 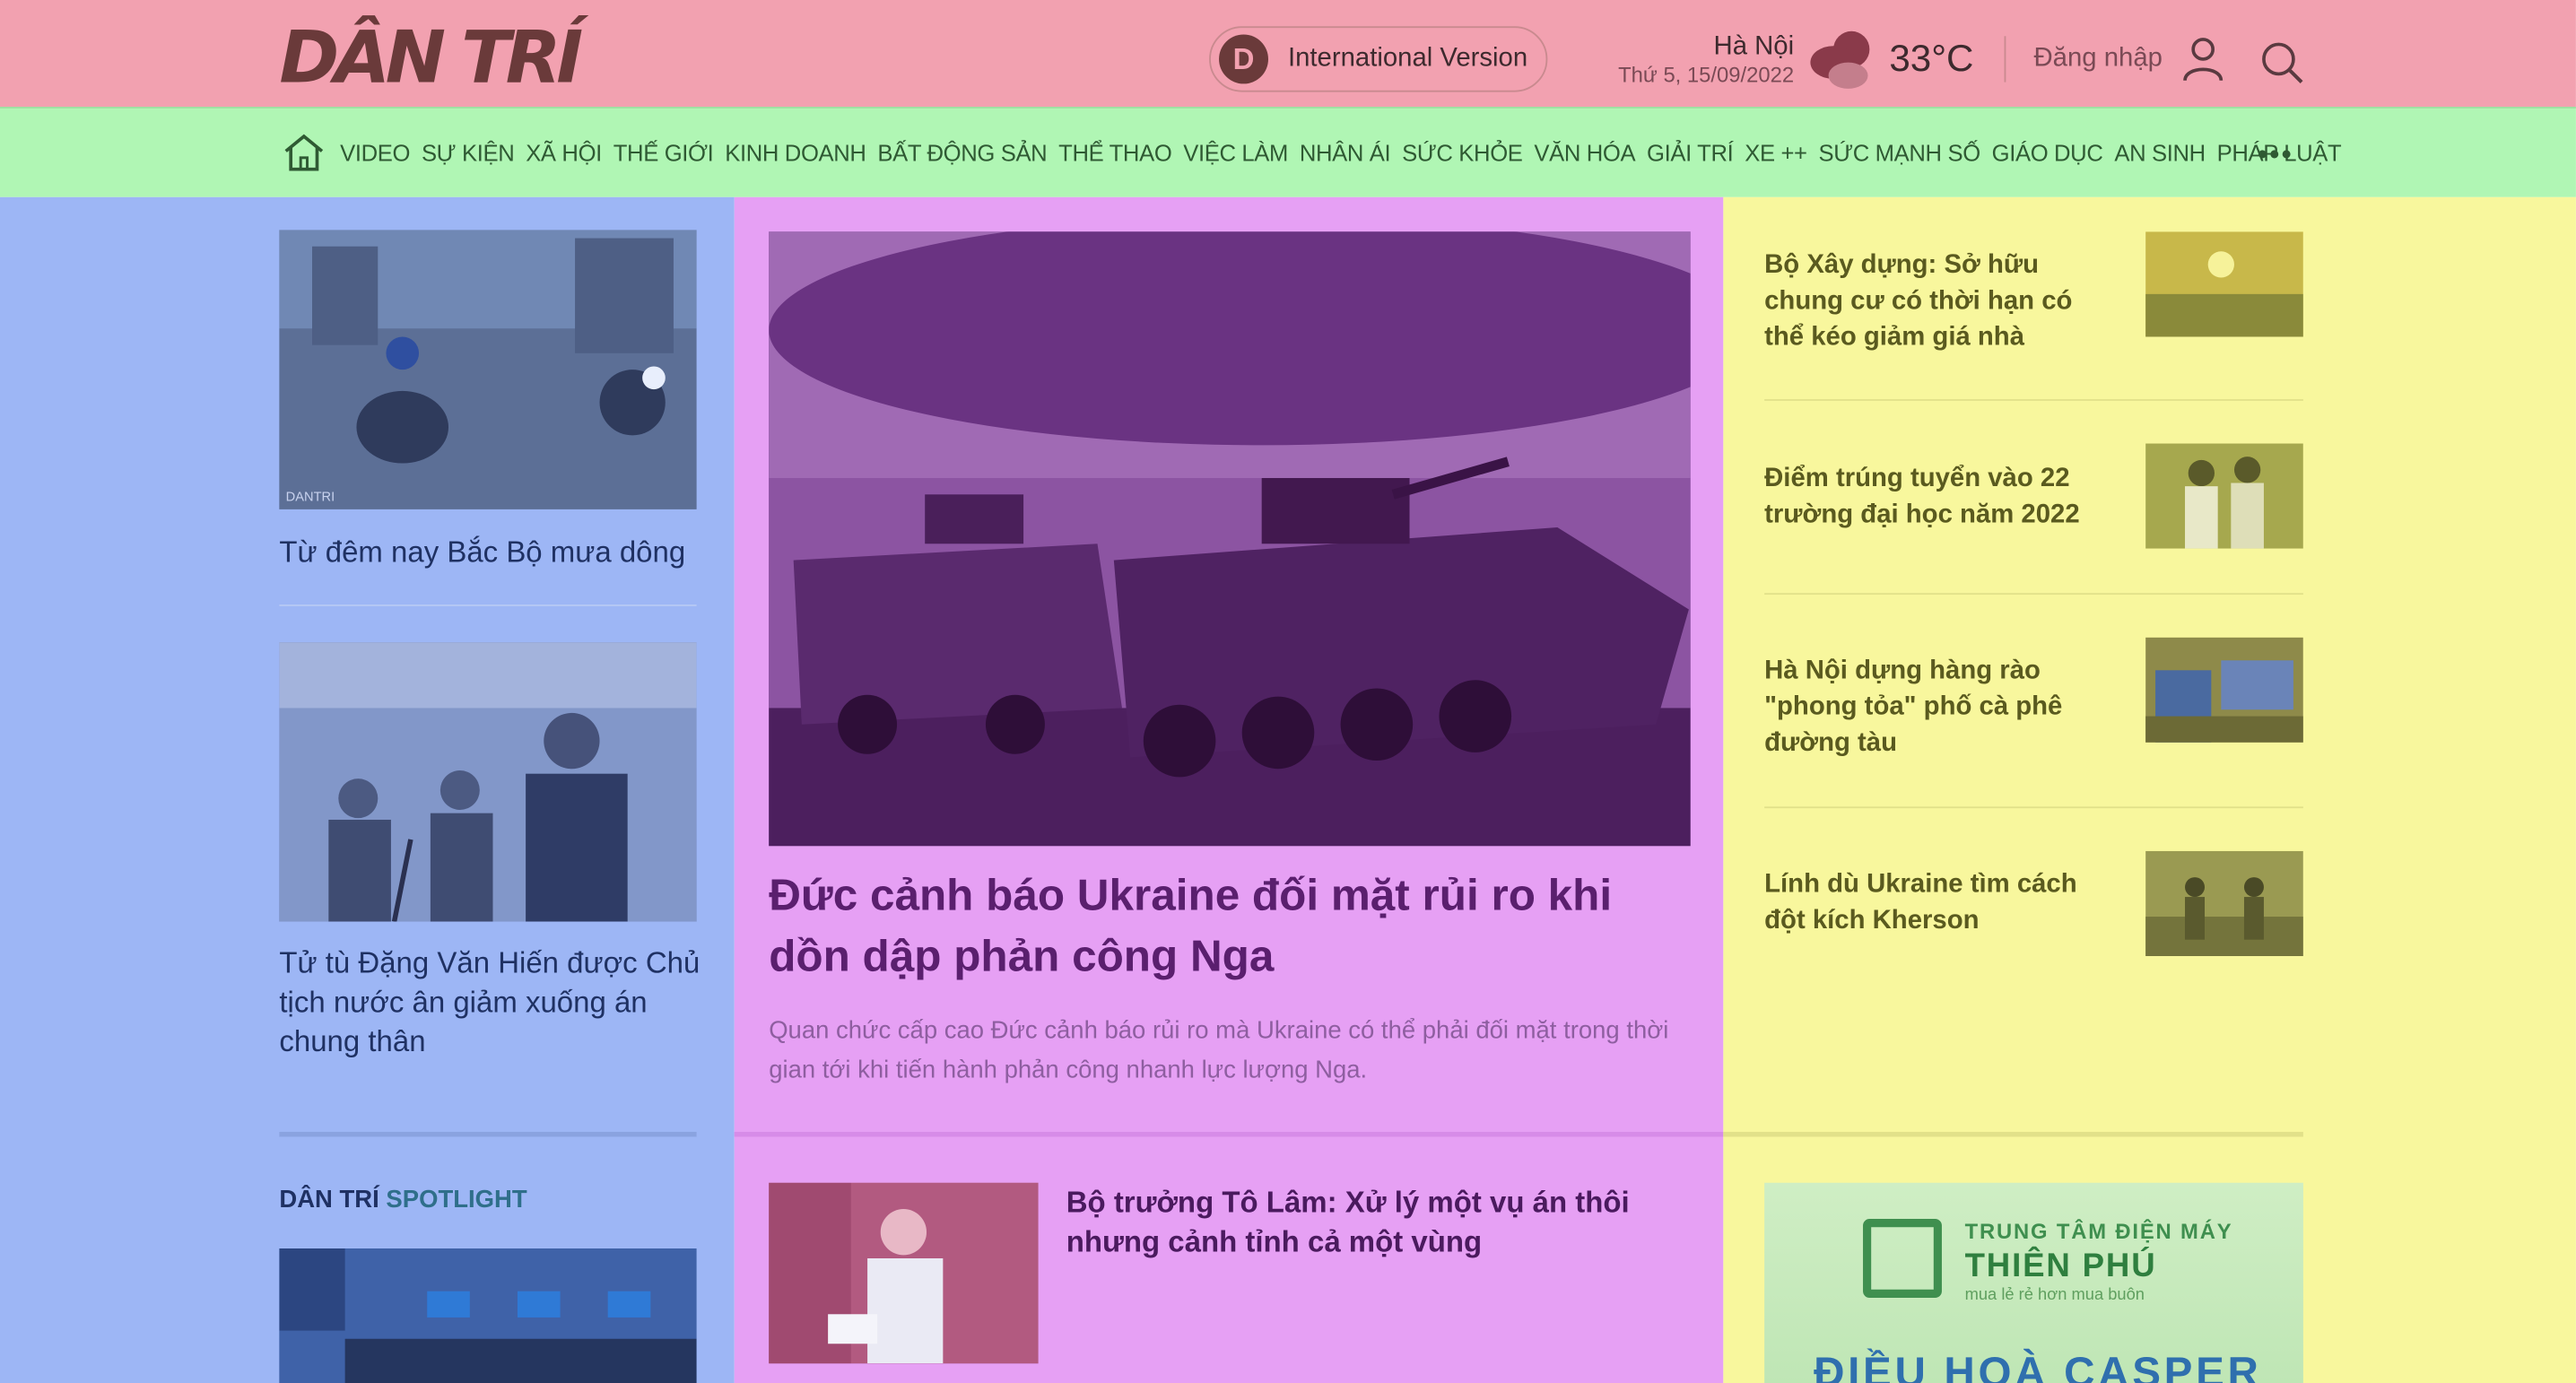 I want to click on nav-item-van-hoa: VĂN HÓA, so click(x=1584, y=153).